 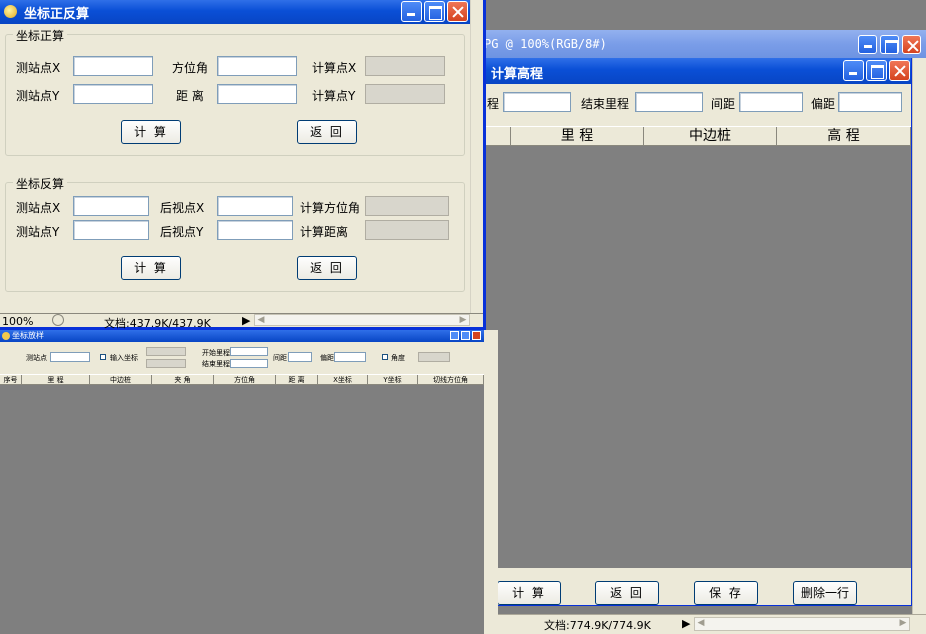 I want to click on elevation-delete-row-button: 删除一行, so click(x=825, y=593).